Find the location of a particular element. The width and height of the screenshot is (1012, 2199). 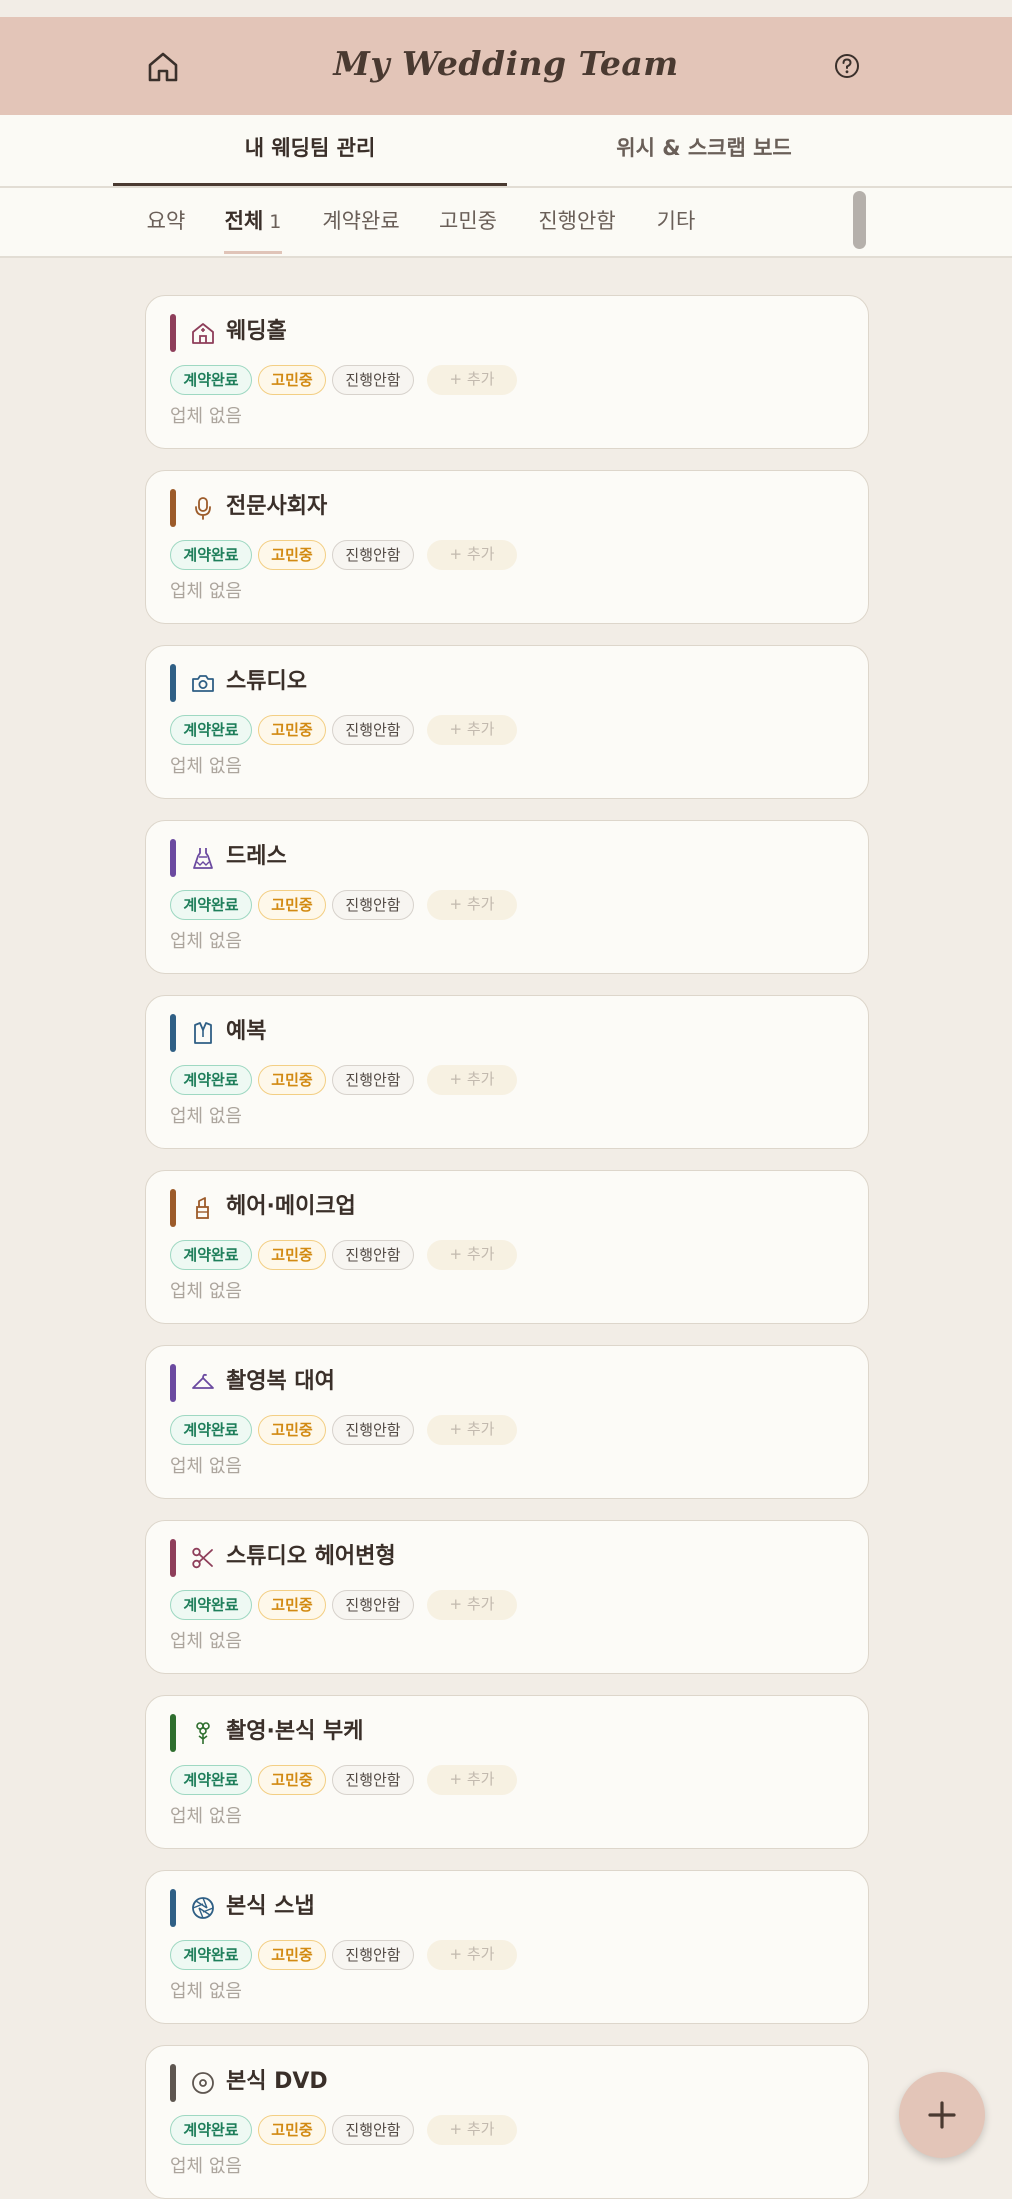

category-title: 스튜디오 헤어변형 is located at coordinates (311, 1556).